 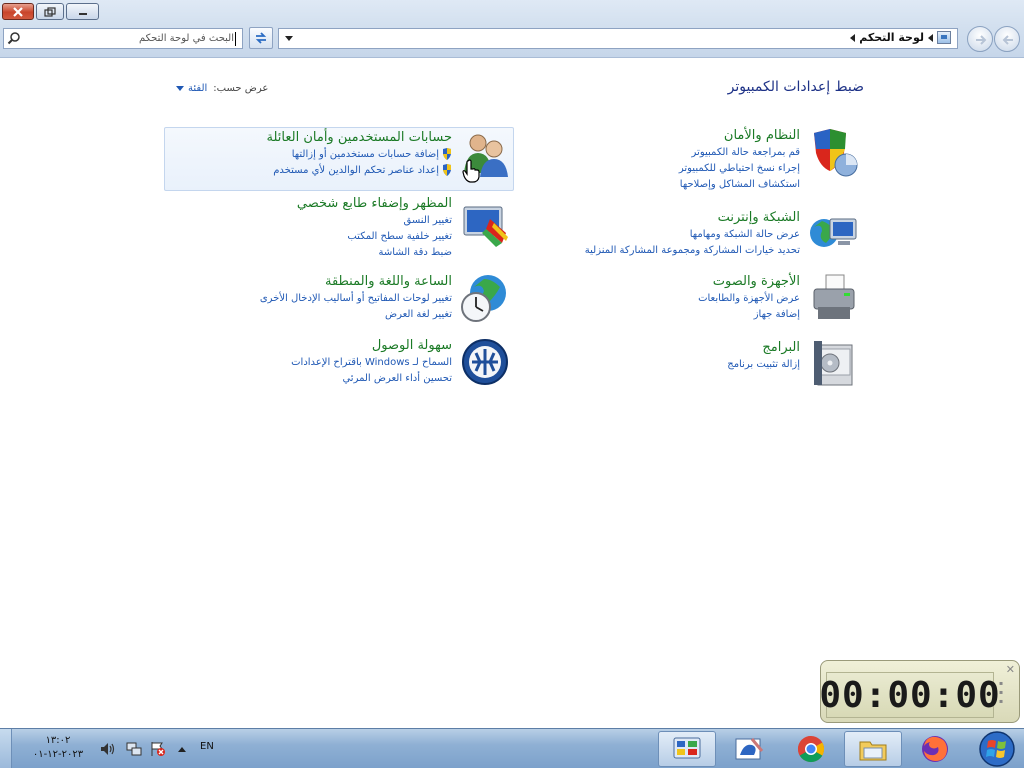 I want to click on taskbar-explorer, so click(x=873, y=749).